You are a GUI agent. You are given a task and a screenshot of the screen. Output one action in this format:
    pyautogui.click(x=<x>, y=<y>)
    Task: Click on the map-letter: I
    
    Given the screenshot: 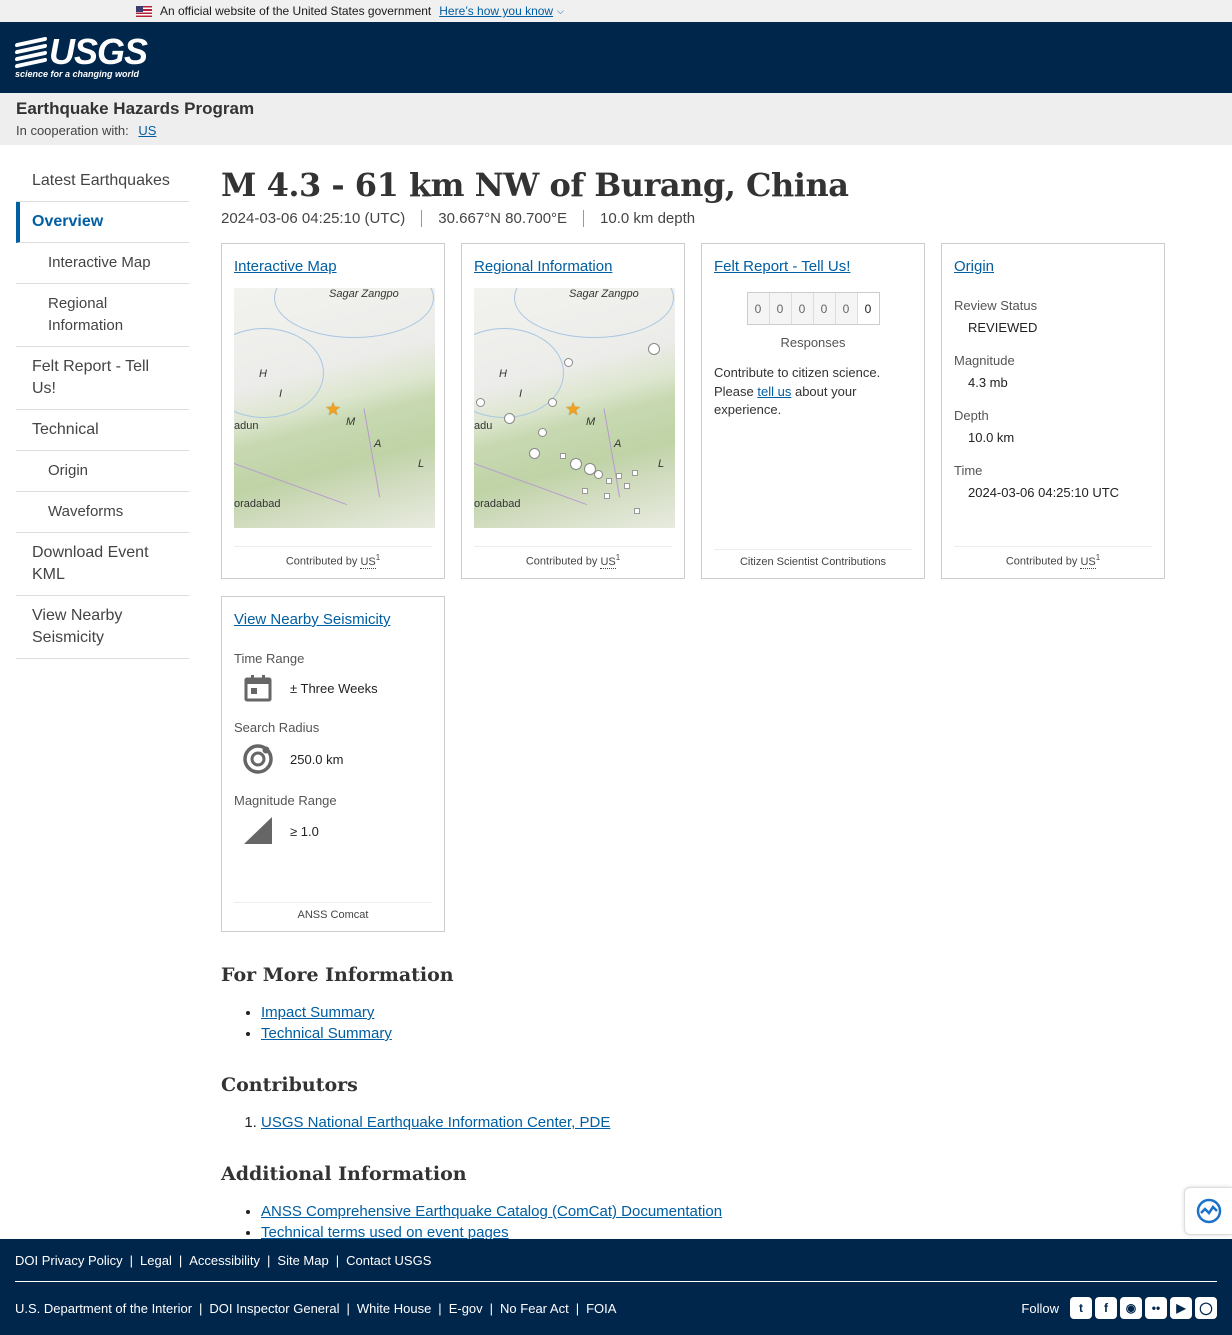 What is the action you would take?
    pyautogui.click(x=281, y=394)
    